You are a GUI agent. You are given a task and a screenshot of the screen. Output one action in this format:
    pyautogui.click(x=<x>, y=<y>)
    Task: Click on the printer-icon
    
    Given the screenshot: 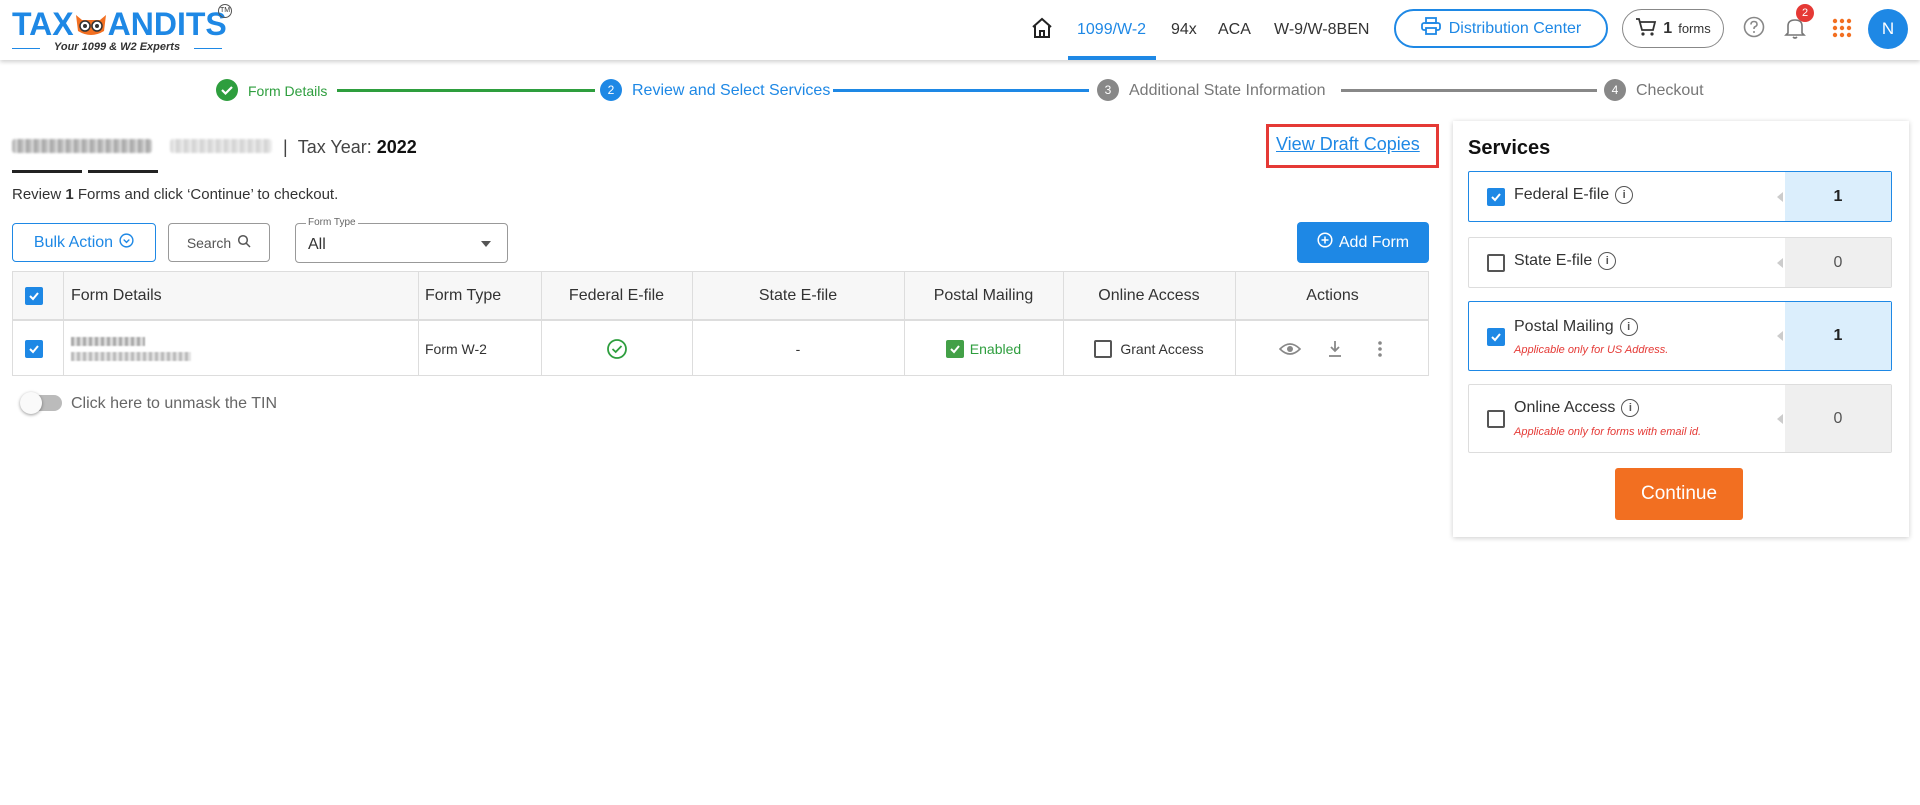 What is the action you would take?
    pyautogui.click(x=1430, y=28)
    